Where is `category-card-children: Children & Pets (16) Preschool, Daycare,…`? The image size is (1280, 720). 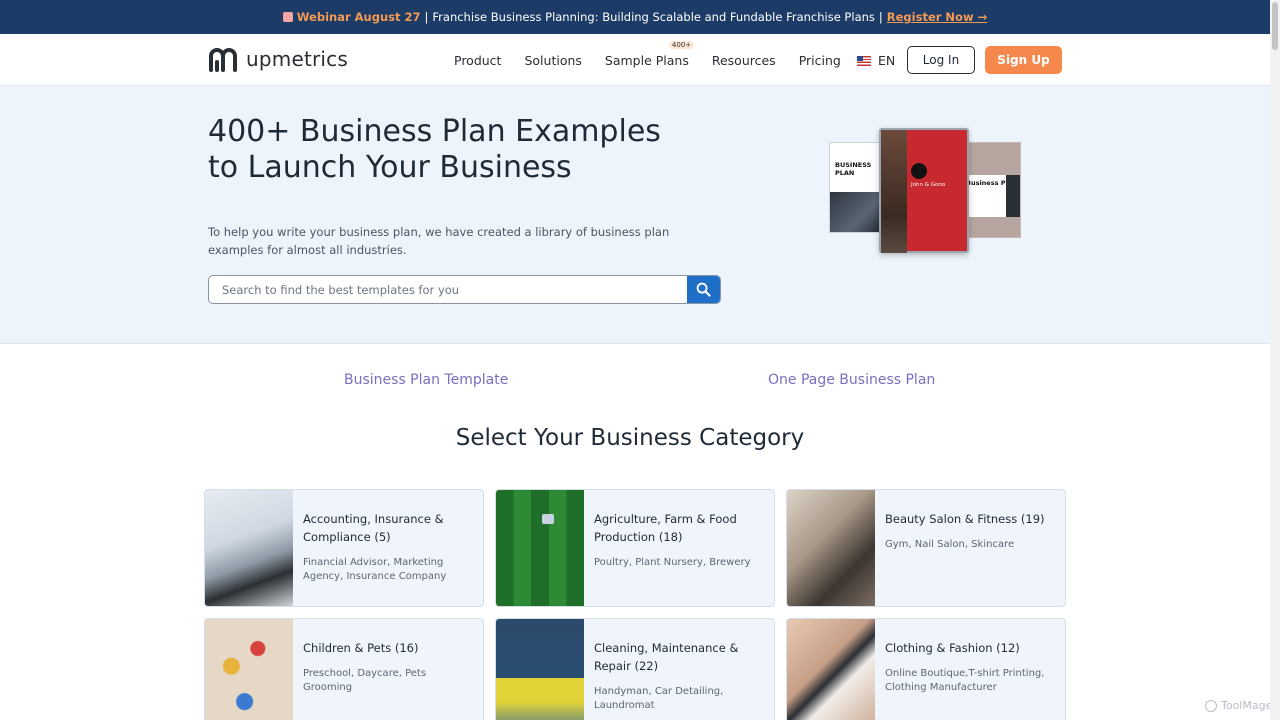 category-card-children: Children & Pets (16) Preschool, Daycare,… is located at coordinates (344, 669).